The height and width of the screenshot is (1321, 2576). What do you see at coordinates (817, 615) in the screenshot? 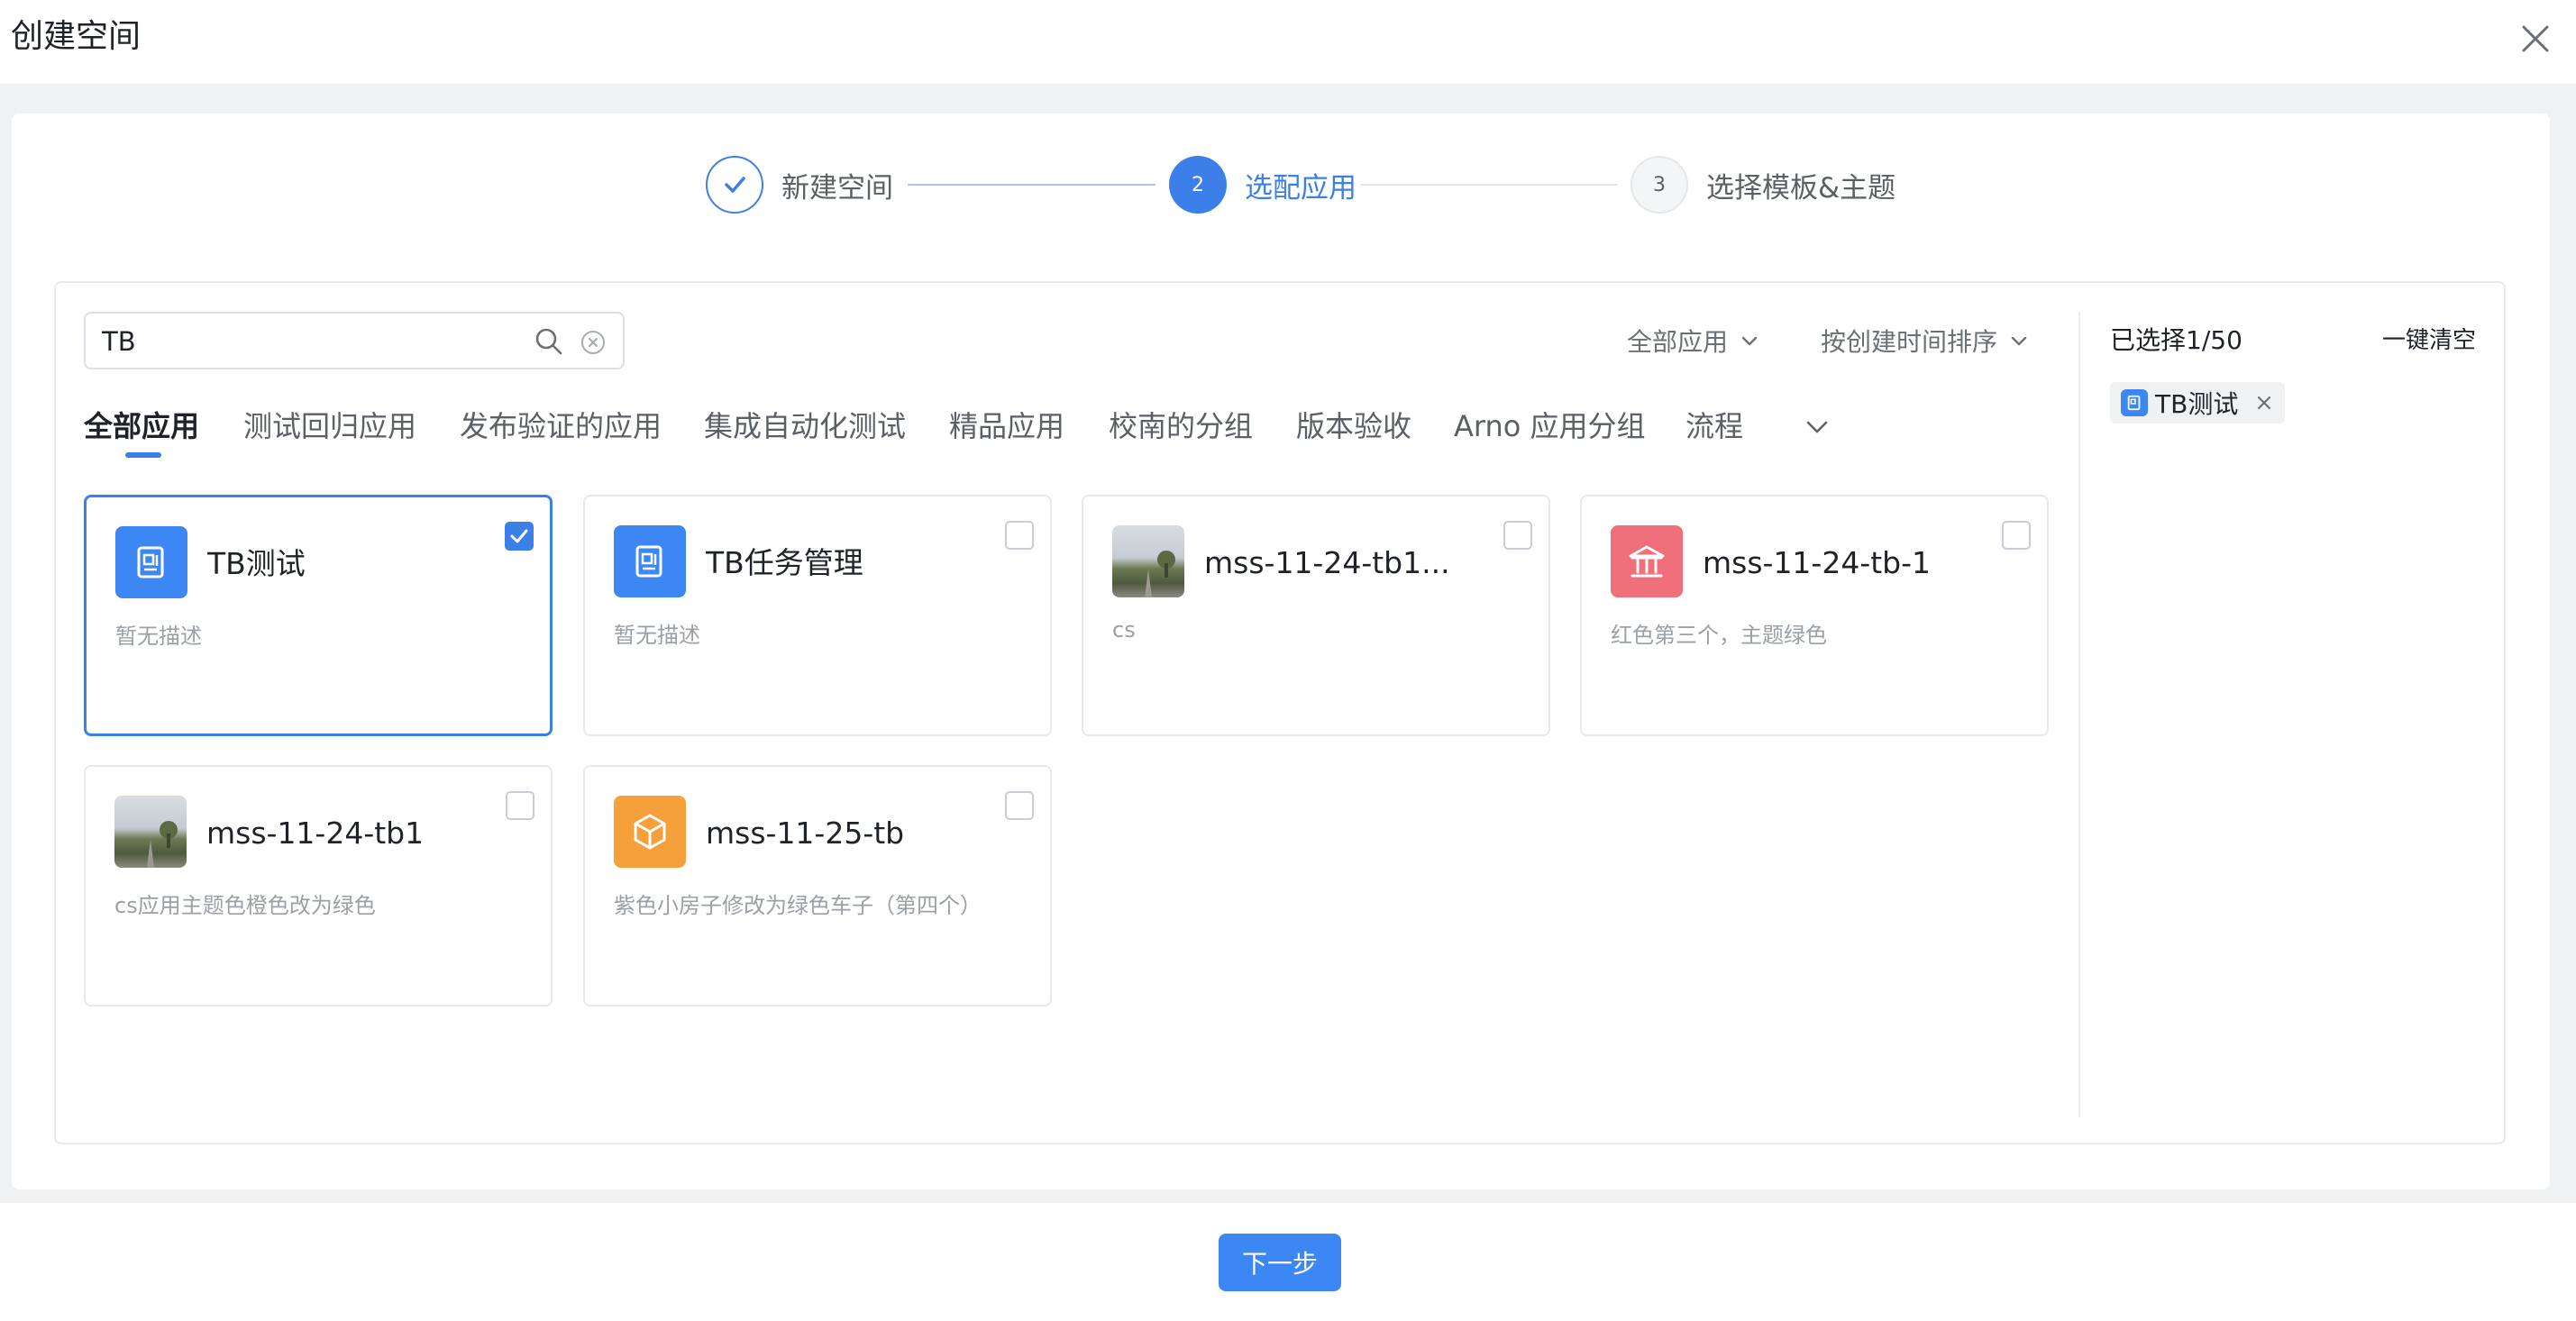
I see `app-card: TB任务管理 暂无描述` at bounding box center [817, 615].